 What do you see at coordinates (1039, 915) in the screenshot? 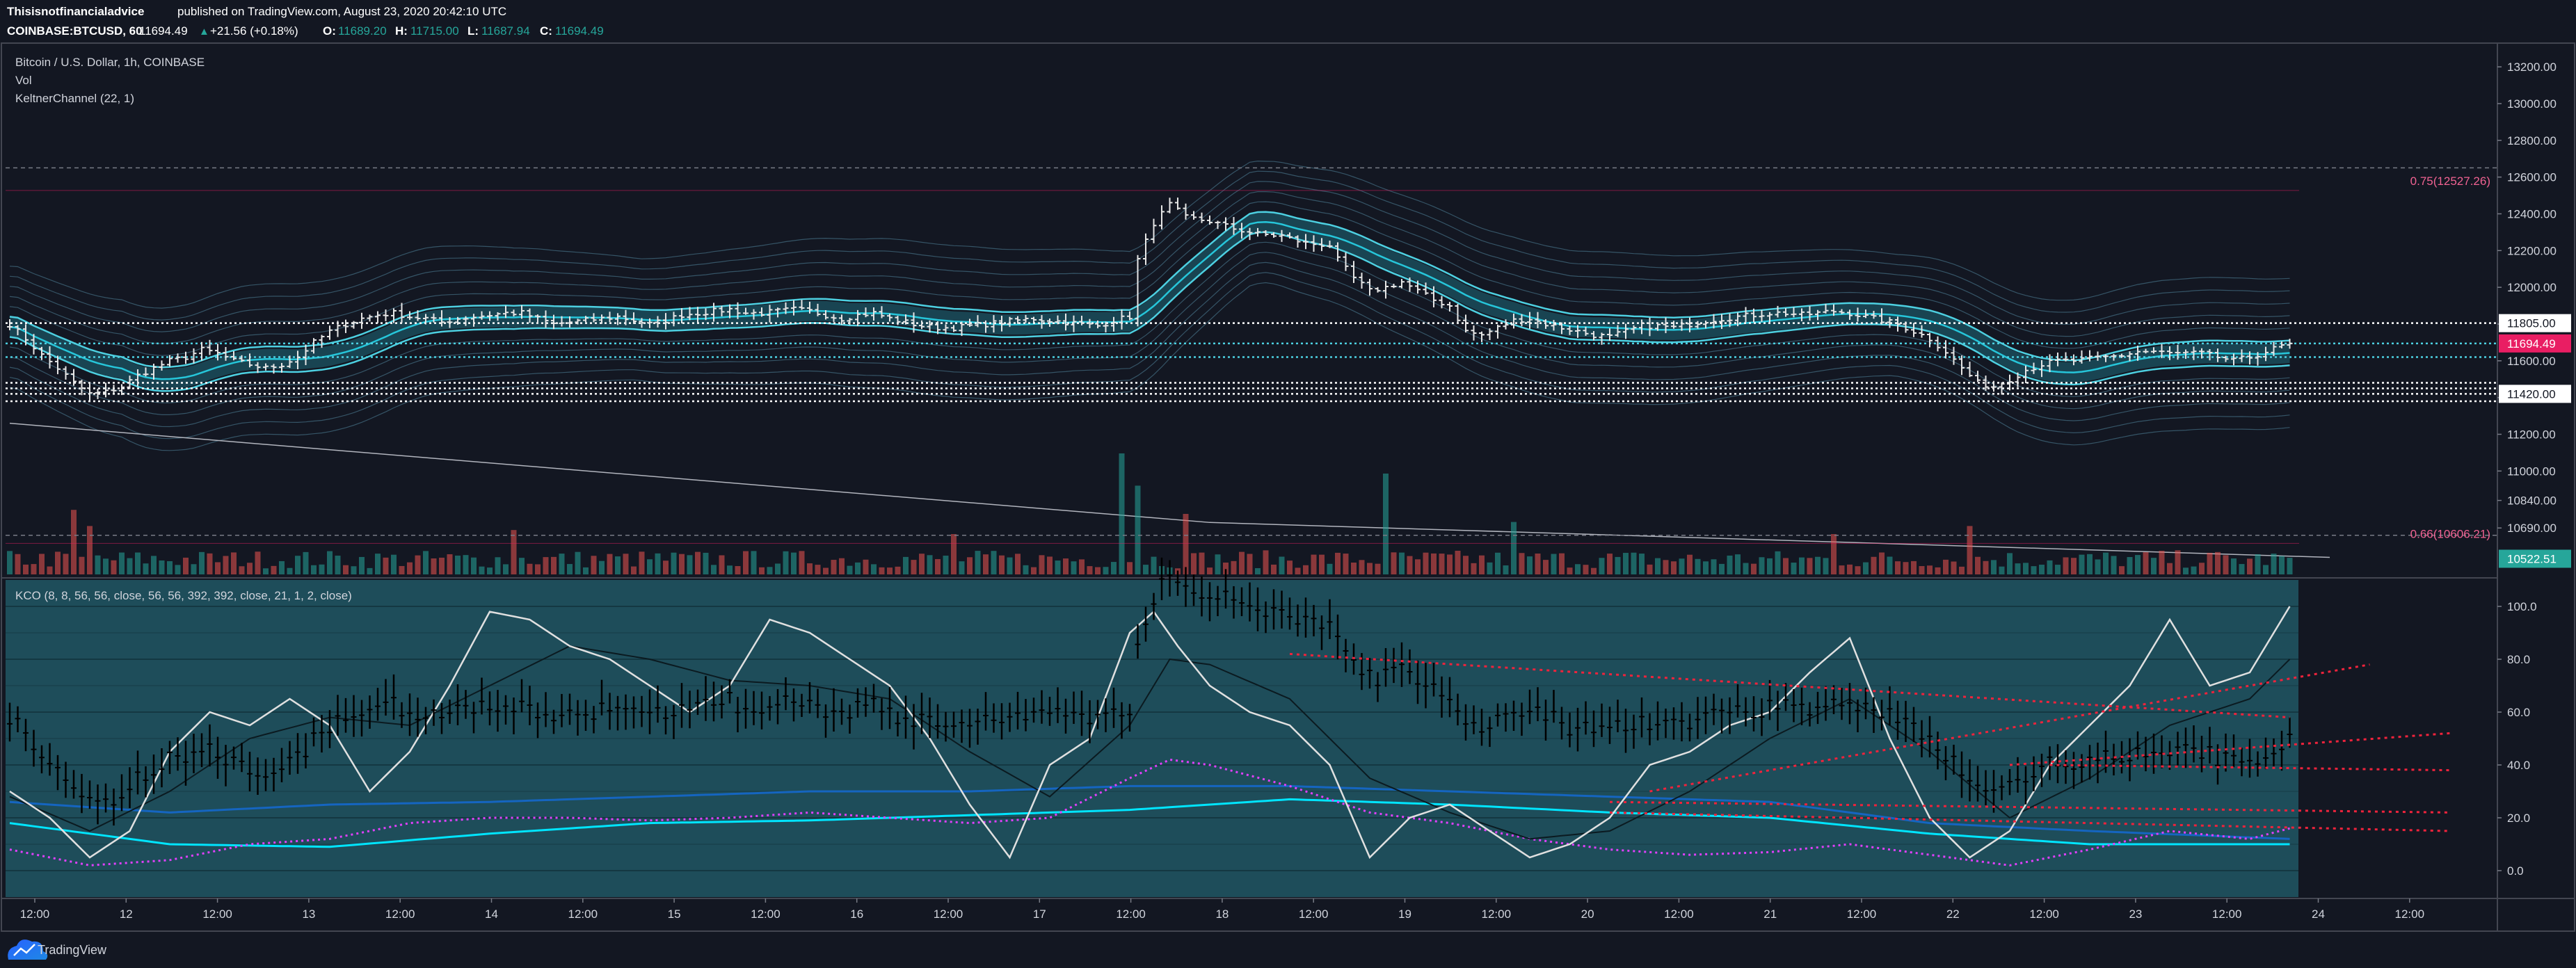
I see `time-tick-label: 17` at bounding box center [1039, 915].